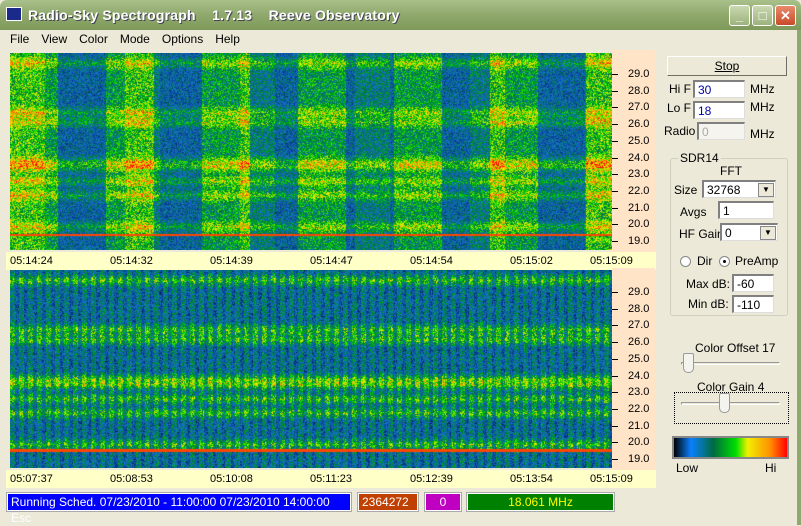 This screenshot has width=801, height=526. What do you see at coordinates (686, 190) in the screenshot?
I see `size-label: Size` at bounding box center [686, 190].